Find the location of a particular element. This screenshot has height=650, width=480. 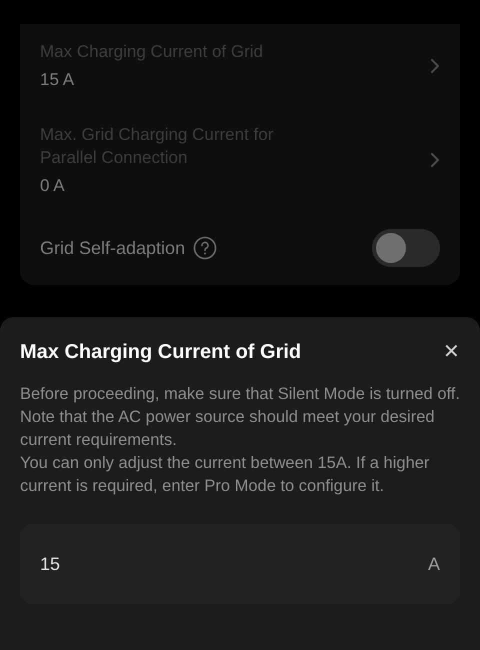

toggle-switch is located at coordinates (406, 248).